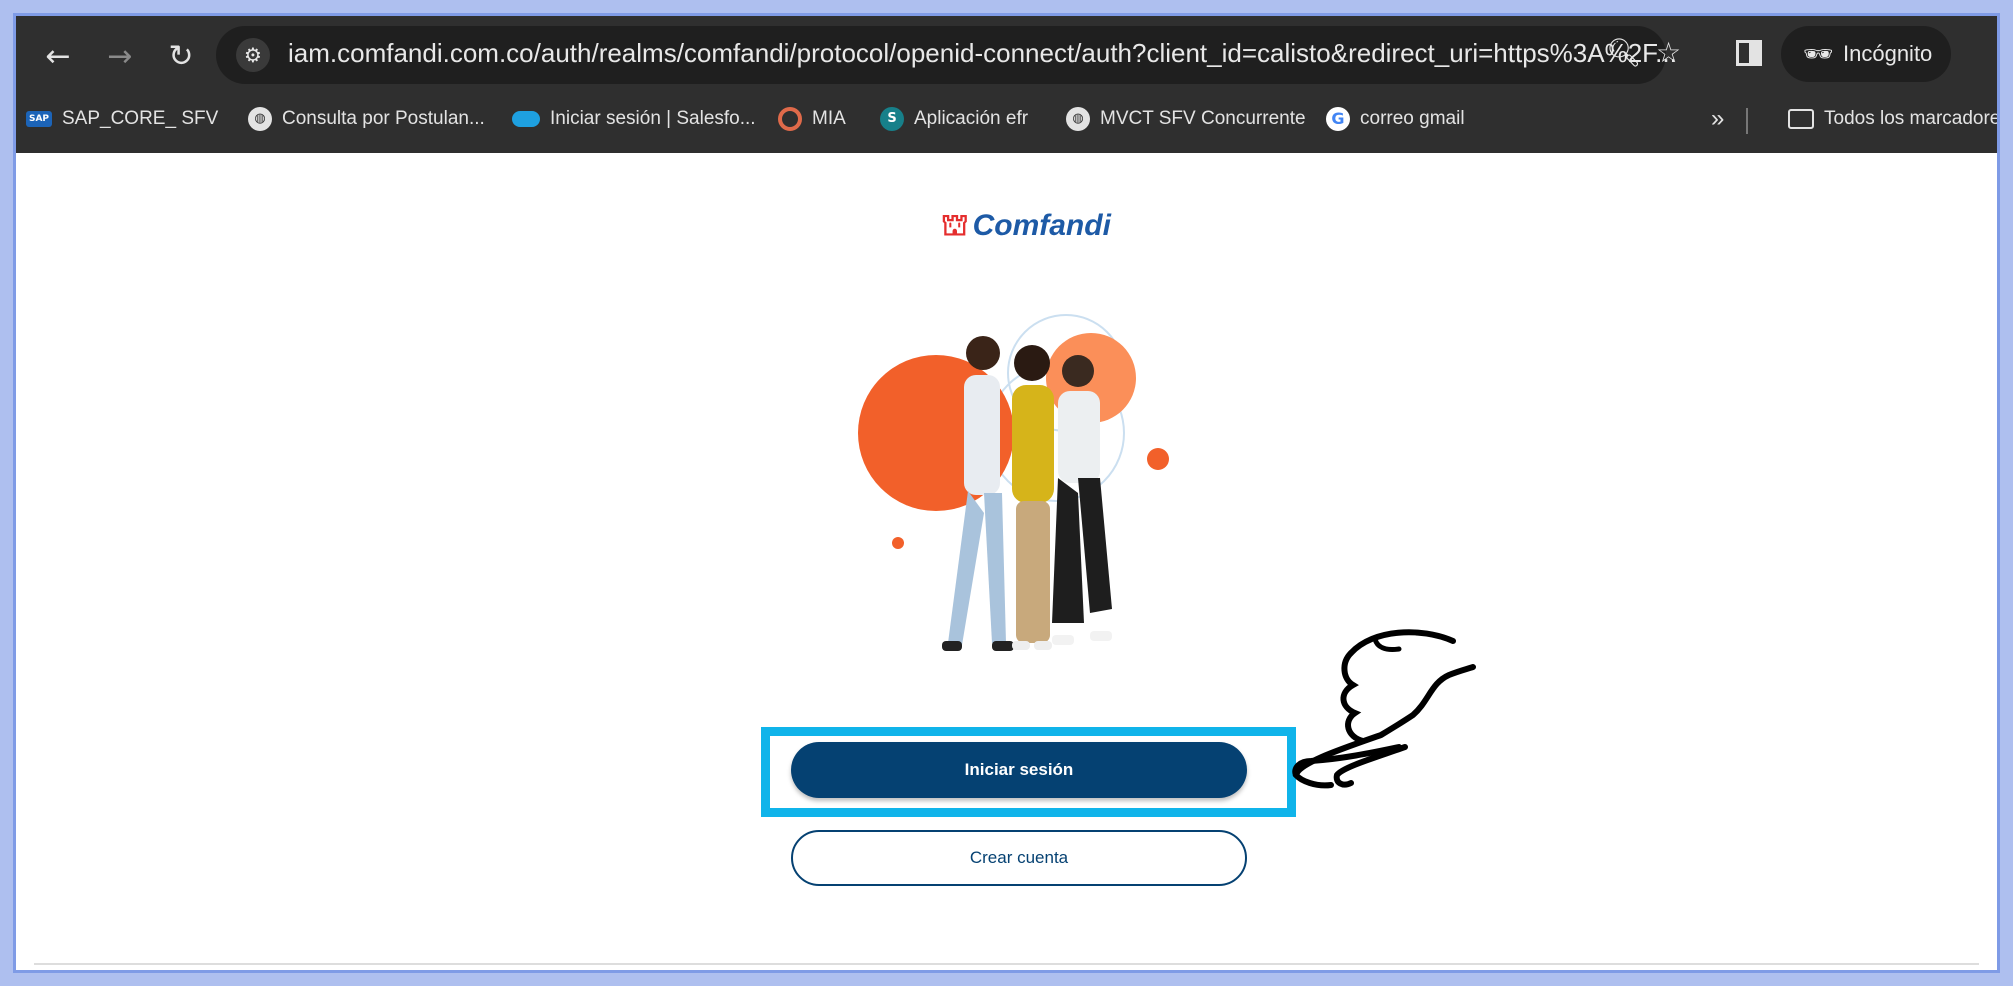 The image size is (2013, 986). What do you see at coordinates (1203, 118) in the screenshot?
I see `bookmark-label: MVCT SFV Concurrente` at bounding box center [1203, 118].